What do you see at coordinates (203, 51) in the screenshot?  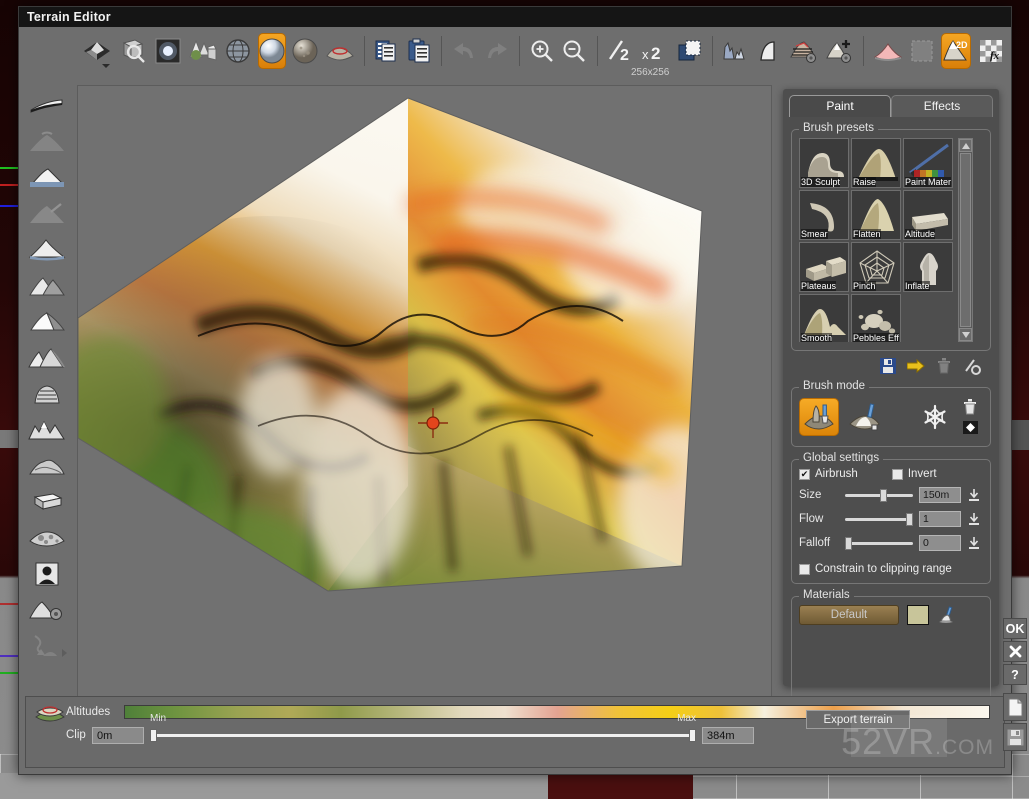 I see `vegetation-tool` at bounding box center [203, 51].